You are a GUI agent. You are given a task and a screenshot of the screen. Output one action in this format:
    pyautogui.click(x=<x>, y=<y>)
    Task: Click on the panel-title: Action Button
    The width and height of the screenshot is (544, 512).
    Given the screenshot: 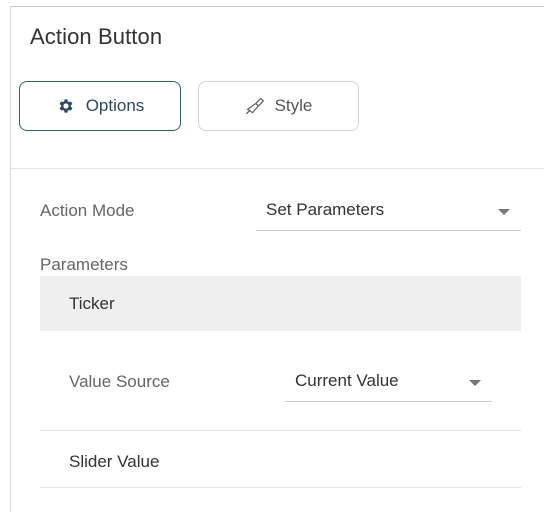 What is the action you would take?
    pyautogui.click(x=96, y=36)
    